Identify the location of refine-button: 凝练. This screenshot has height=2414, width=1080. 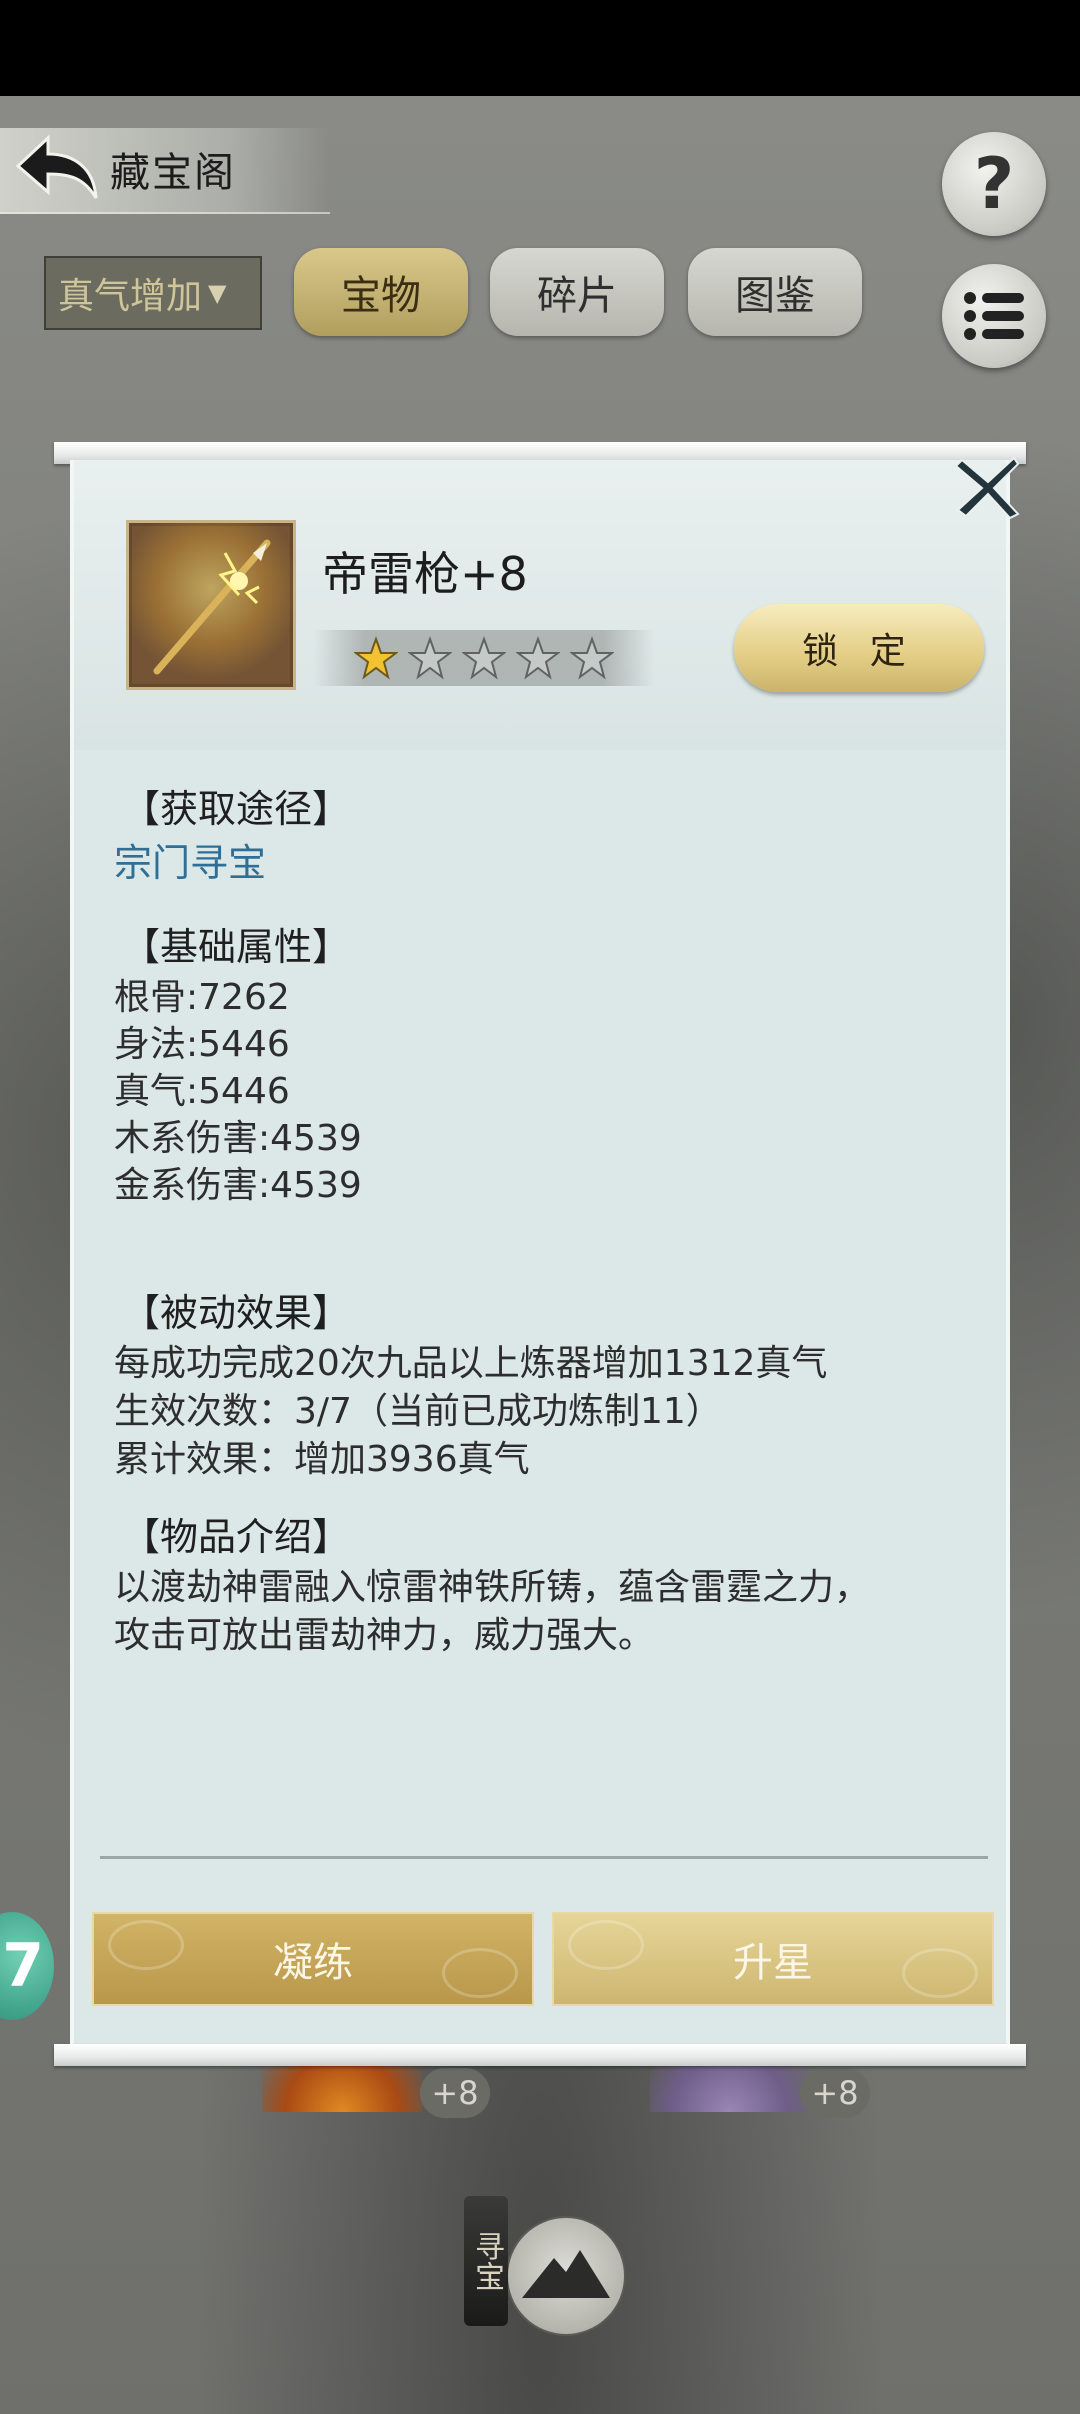
(313, 1959).